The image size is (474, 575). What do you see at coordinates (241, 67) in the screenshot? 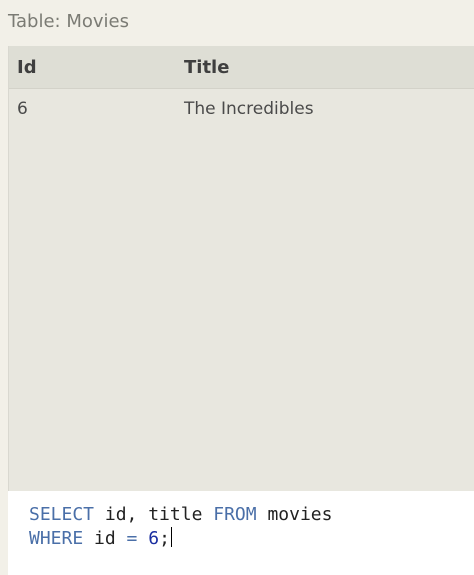
I see `table-header-row: Id Title` at bounding box center [241, 67].